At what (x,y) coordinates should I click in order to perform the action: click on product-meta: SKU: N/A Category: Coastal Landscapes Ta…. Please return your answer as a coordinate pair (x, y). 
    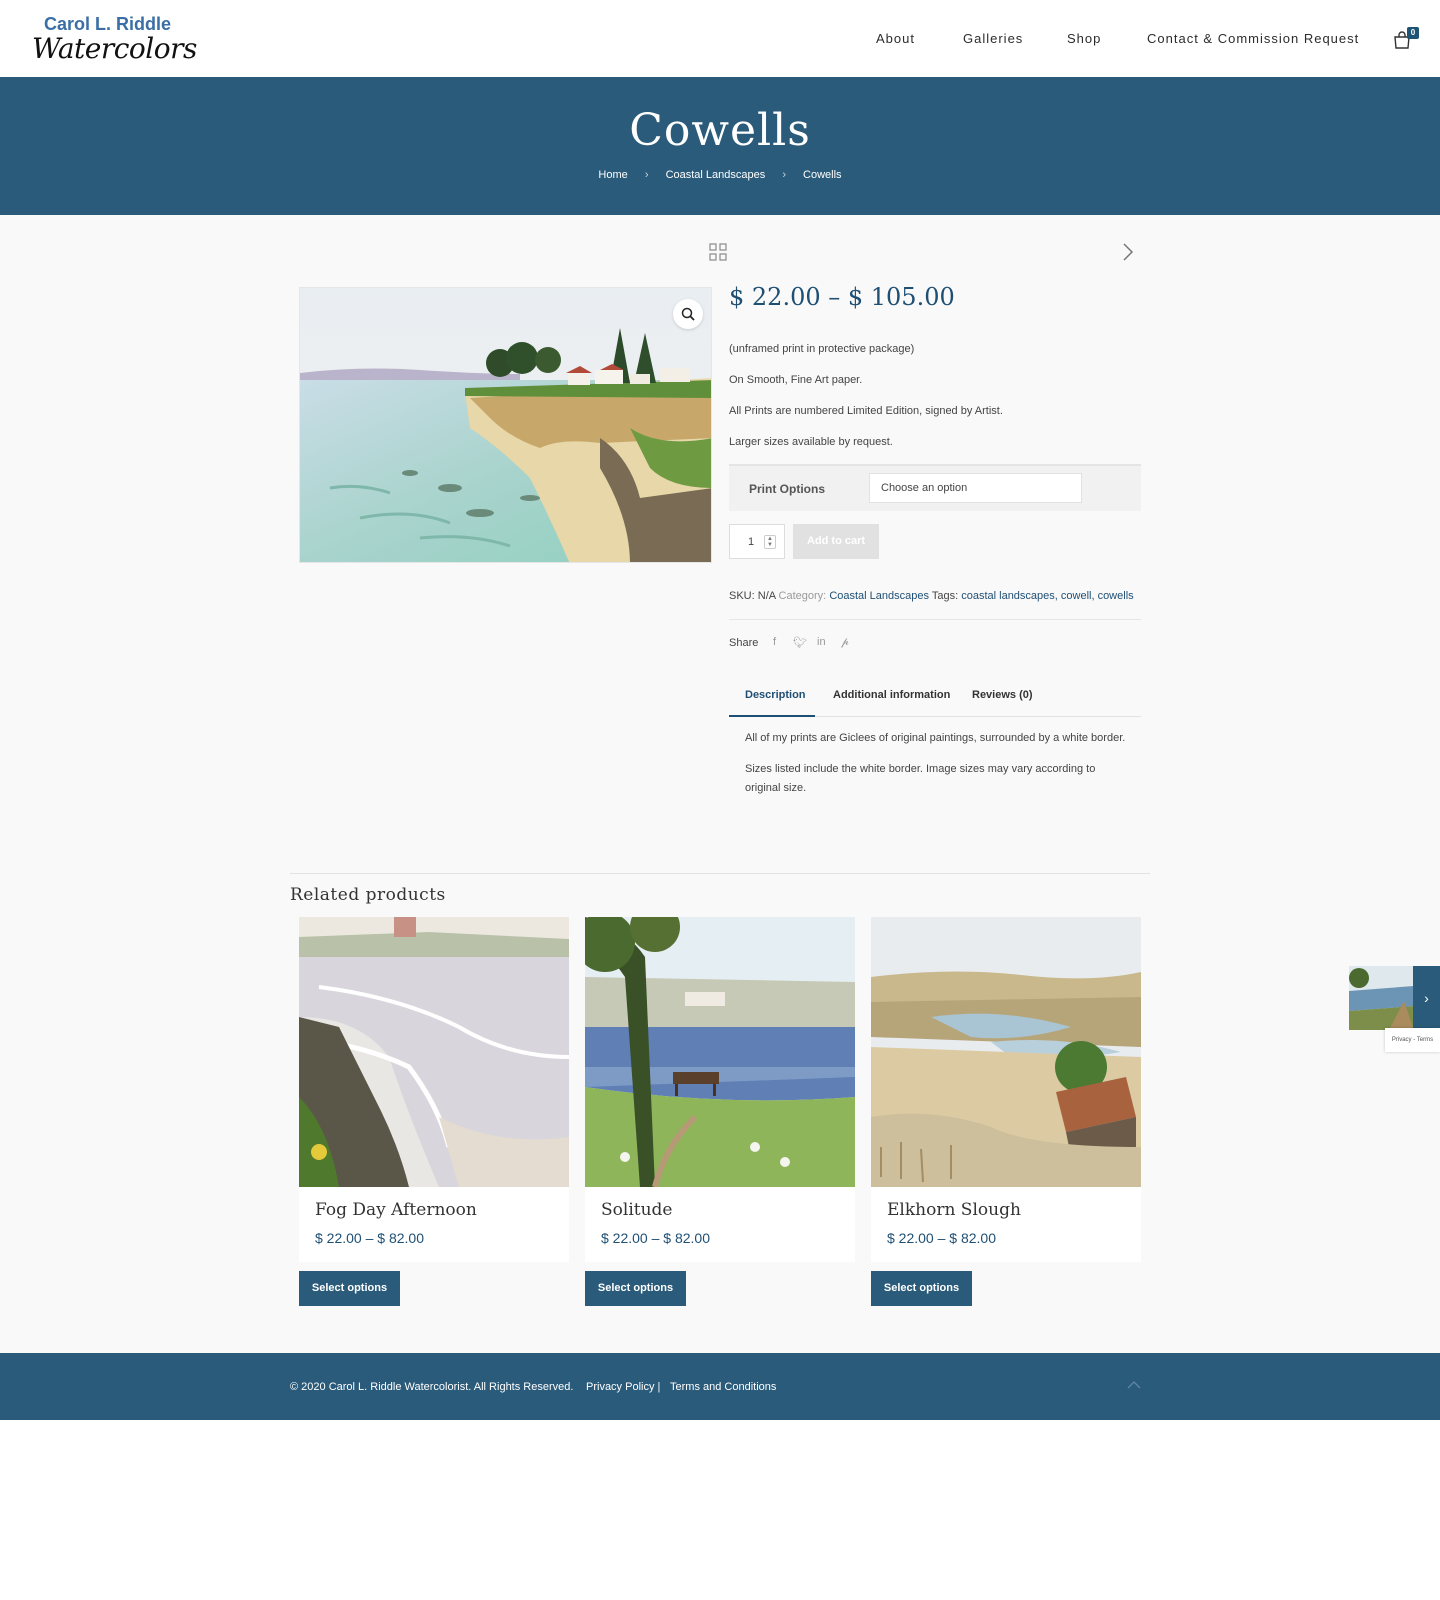
    Looking at the image, I should click on (931, 596).